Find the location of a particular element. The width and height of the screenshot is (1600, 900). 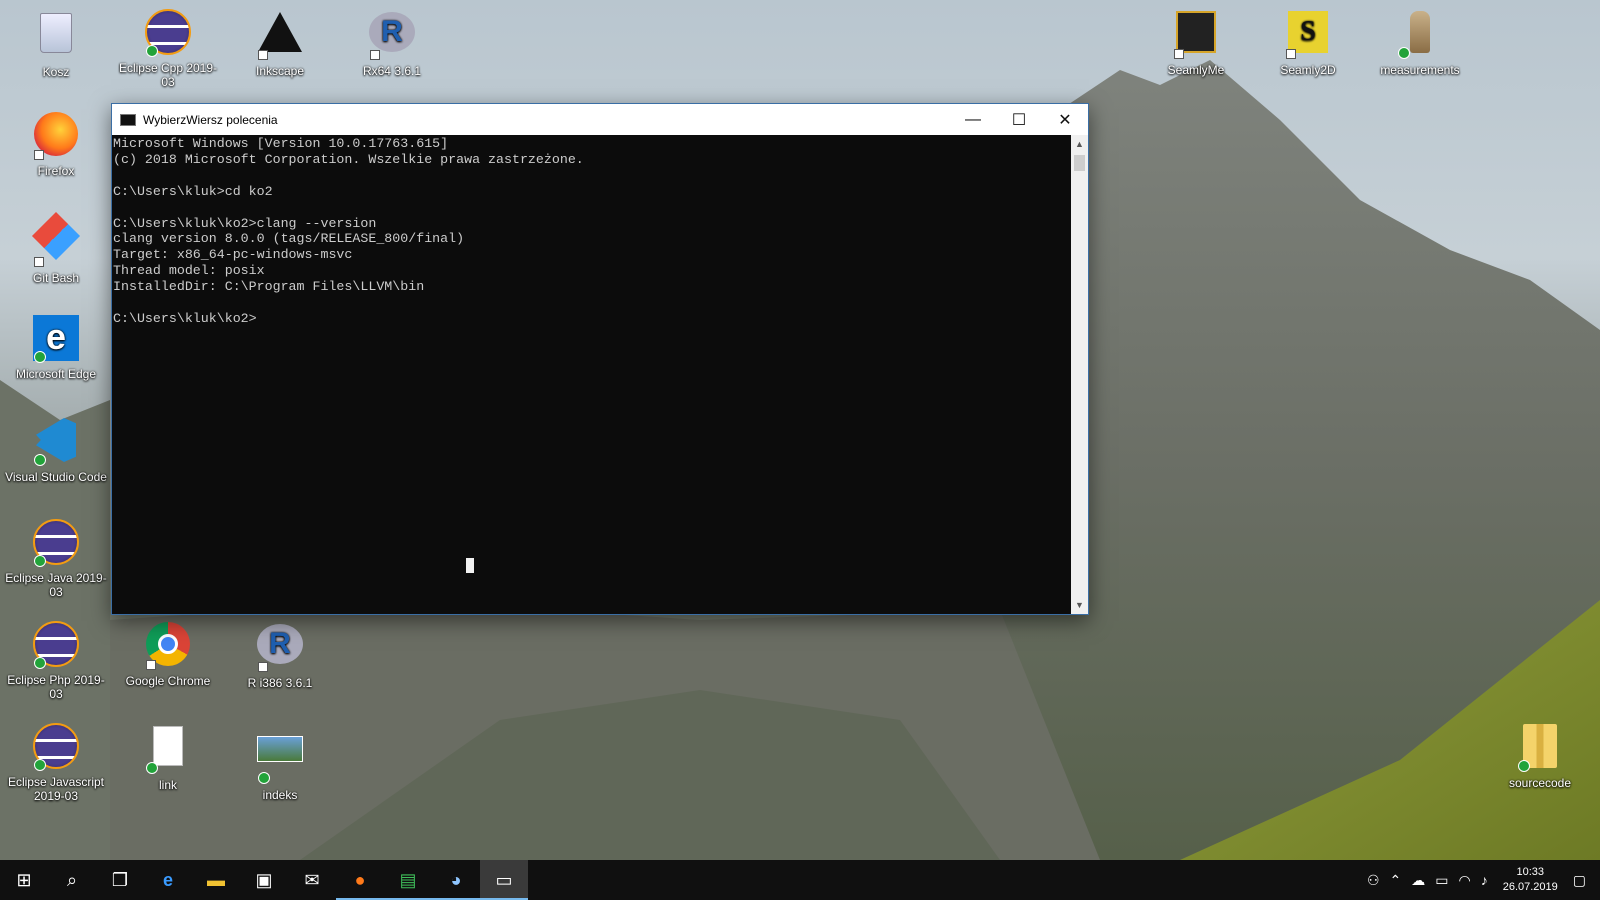

scroll-up-arrow-icon: ▲ is located at coordinates (1079, 144).